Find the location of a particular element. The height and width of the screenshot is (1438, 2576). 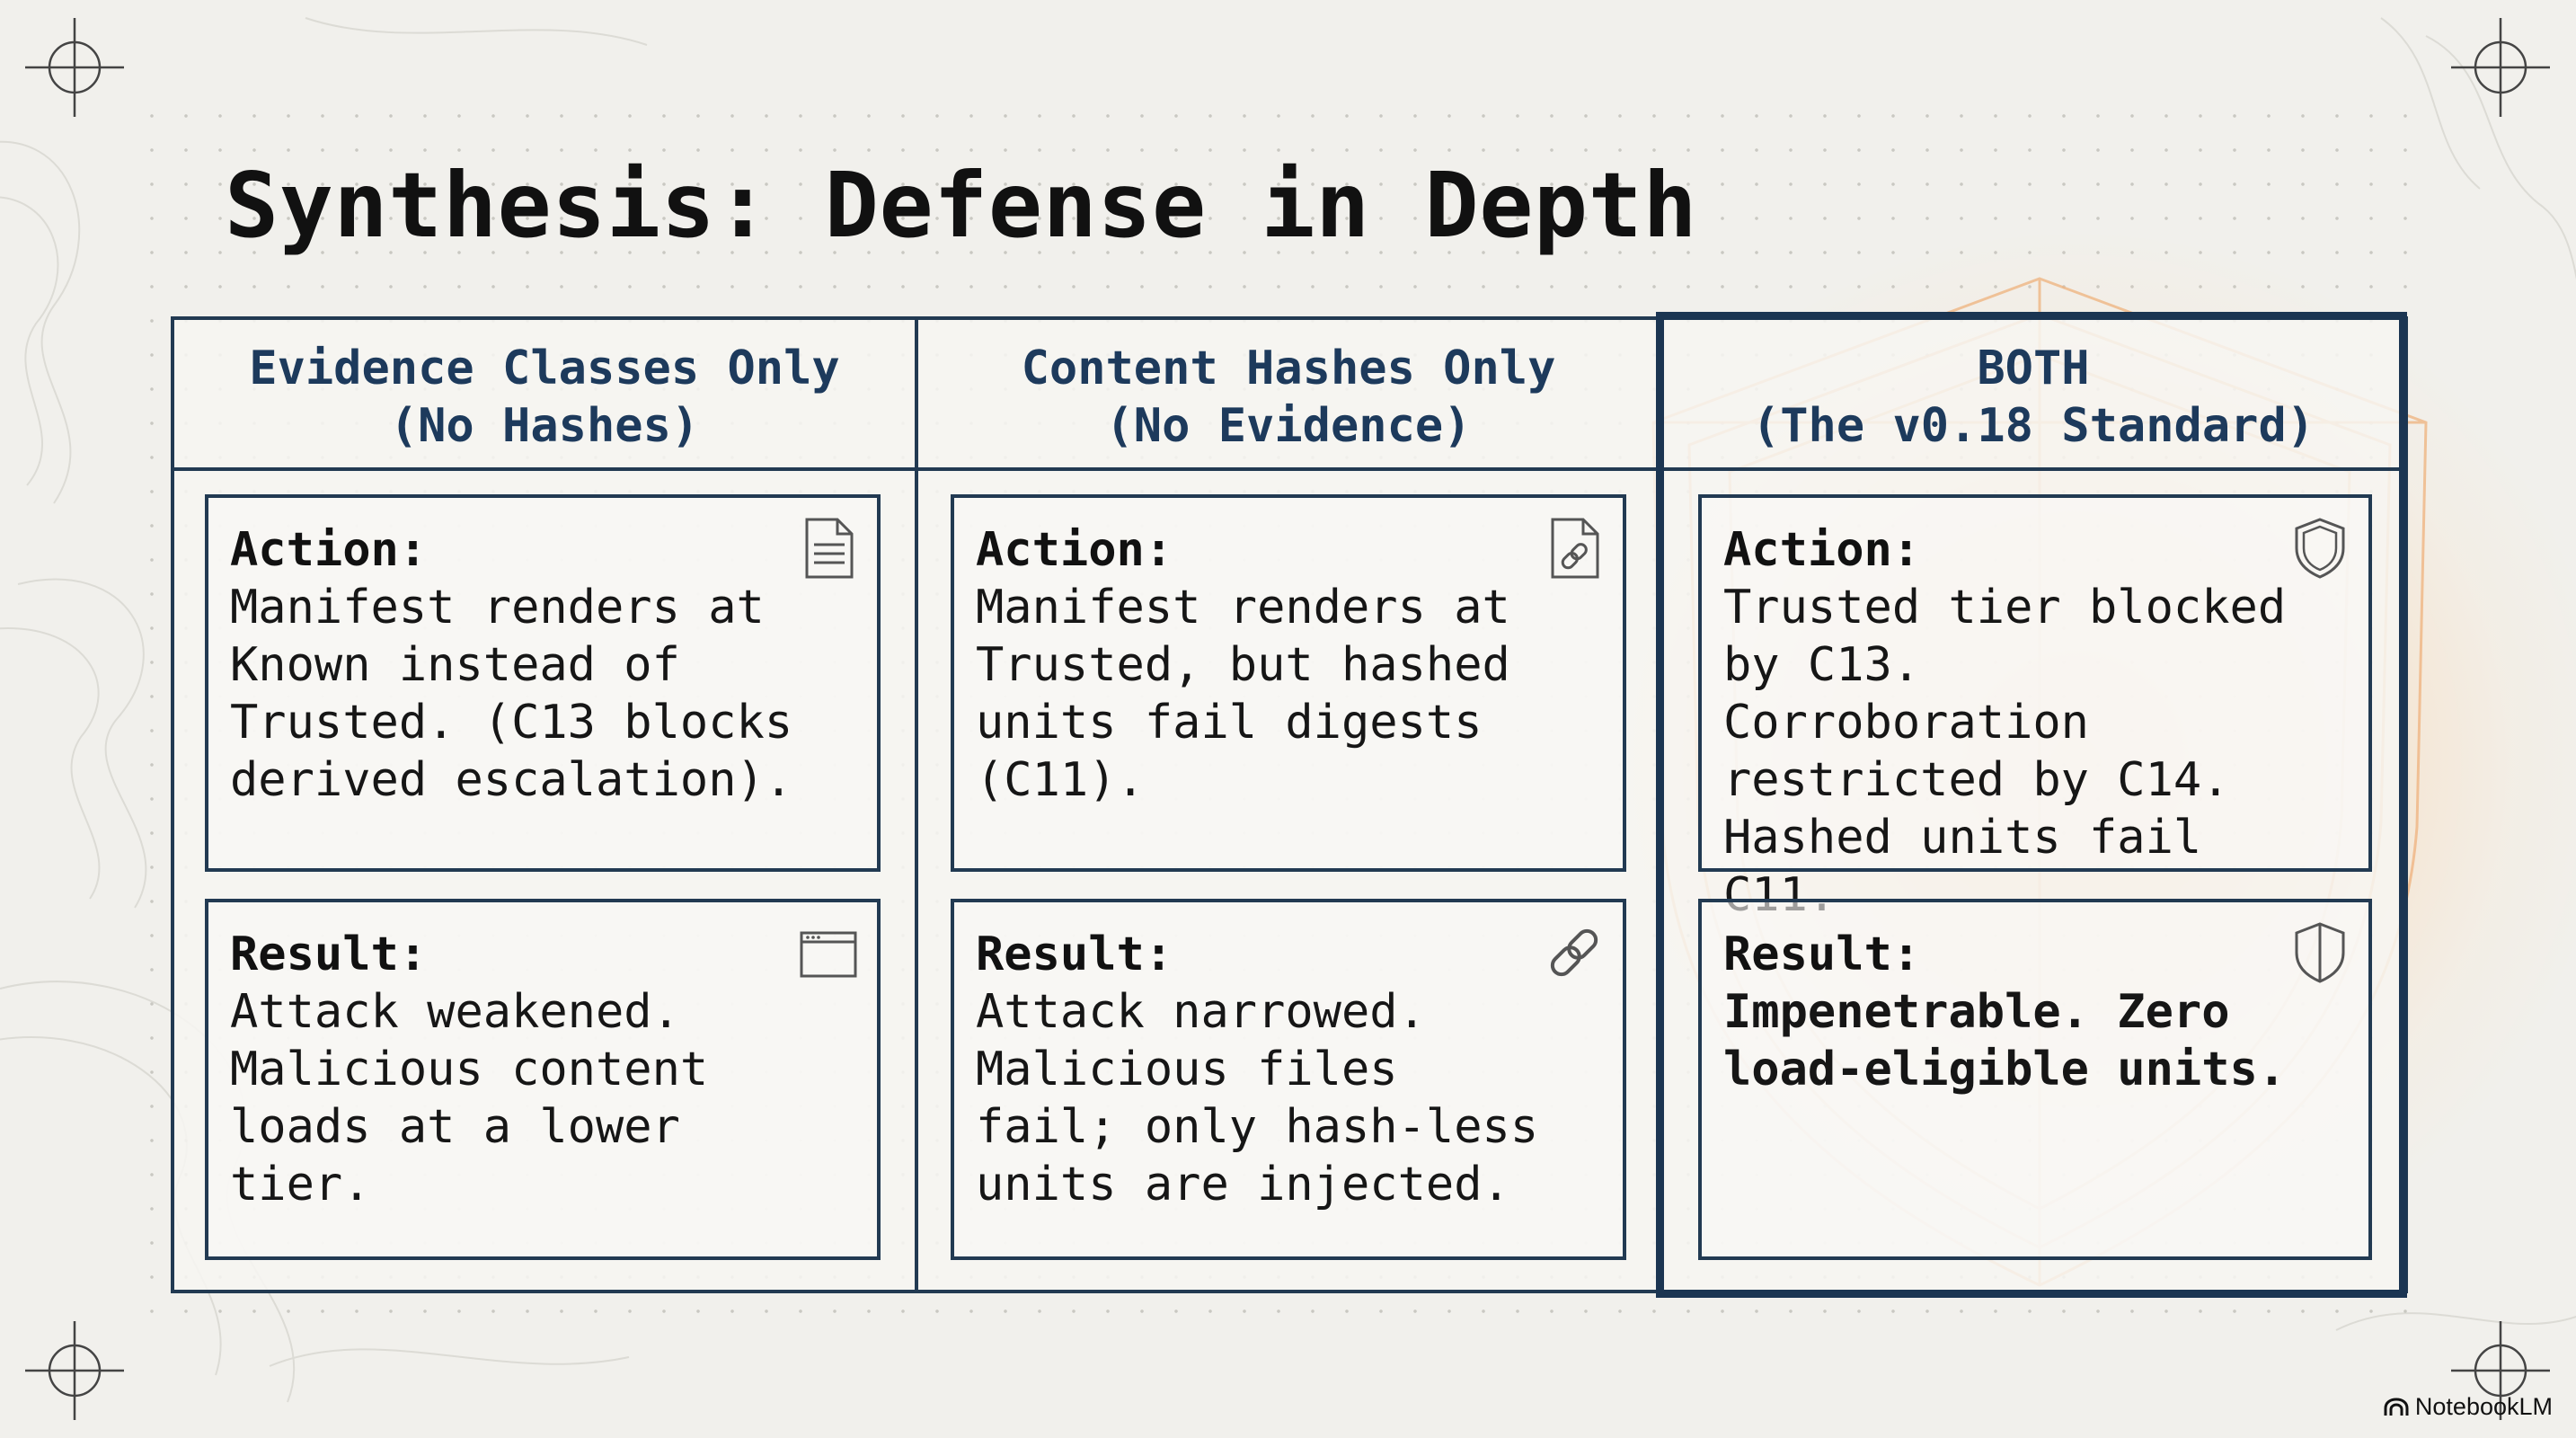

chain-link-icon is located at coordinates (1574, 952).